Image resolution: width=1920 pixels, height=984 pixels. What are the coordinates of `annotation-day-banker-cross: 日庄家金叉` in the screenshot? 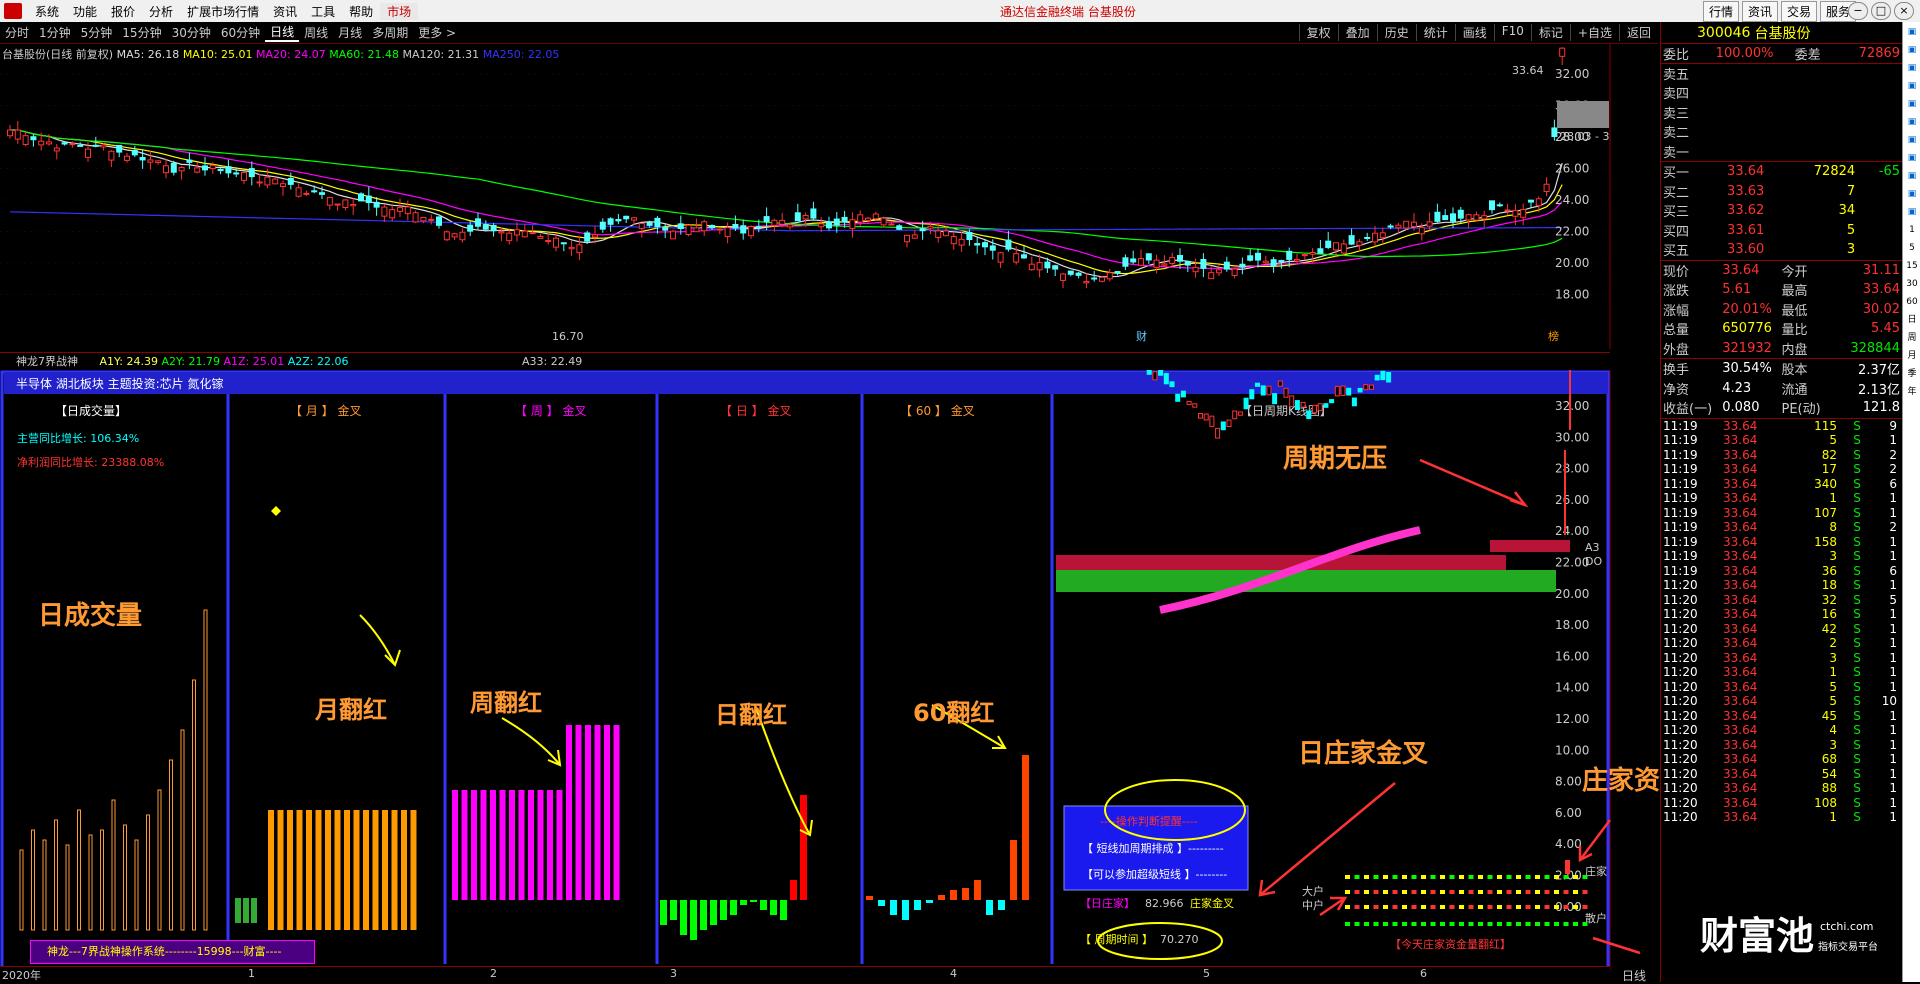 It's located at (1363, 754).